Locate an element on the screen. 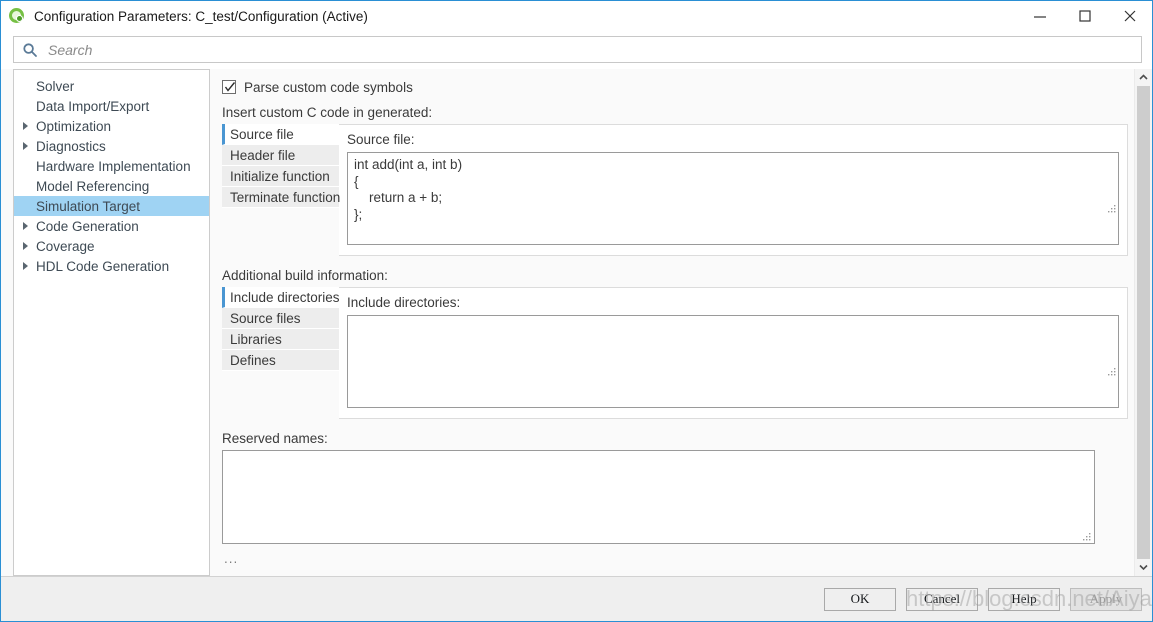 This screenshot has height=622, width=1153. sidebar-item-coverage: Coverage is located at coordinates (111, 246).